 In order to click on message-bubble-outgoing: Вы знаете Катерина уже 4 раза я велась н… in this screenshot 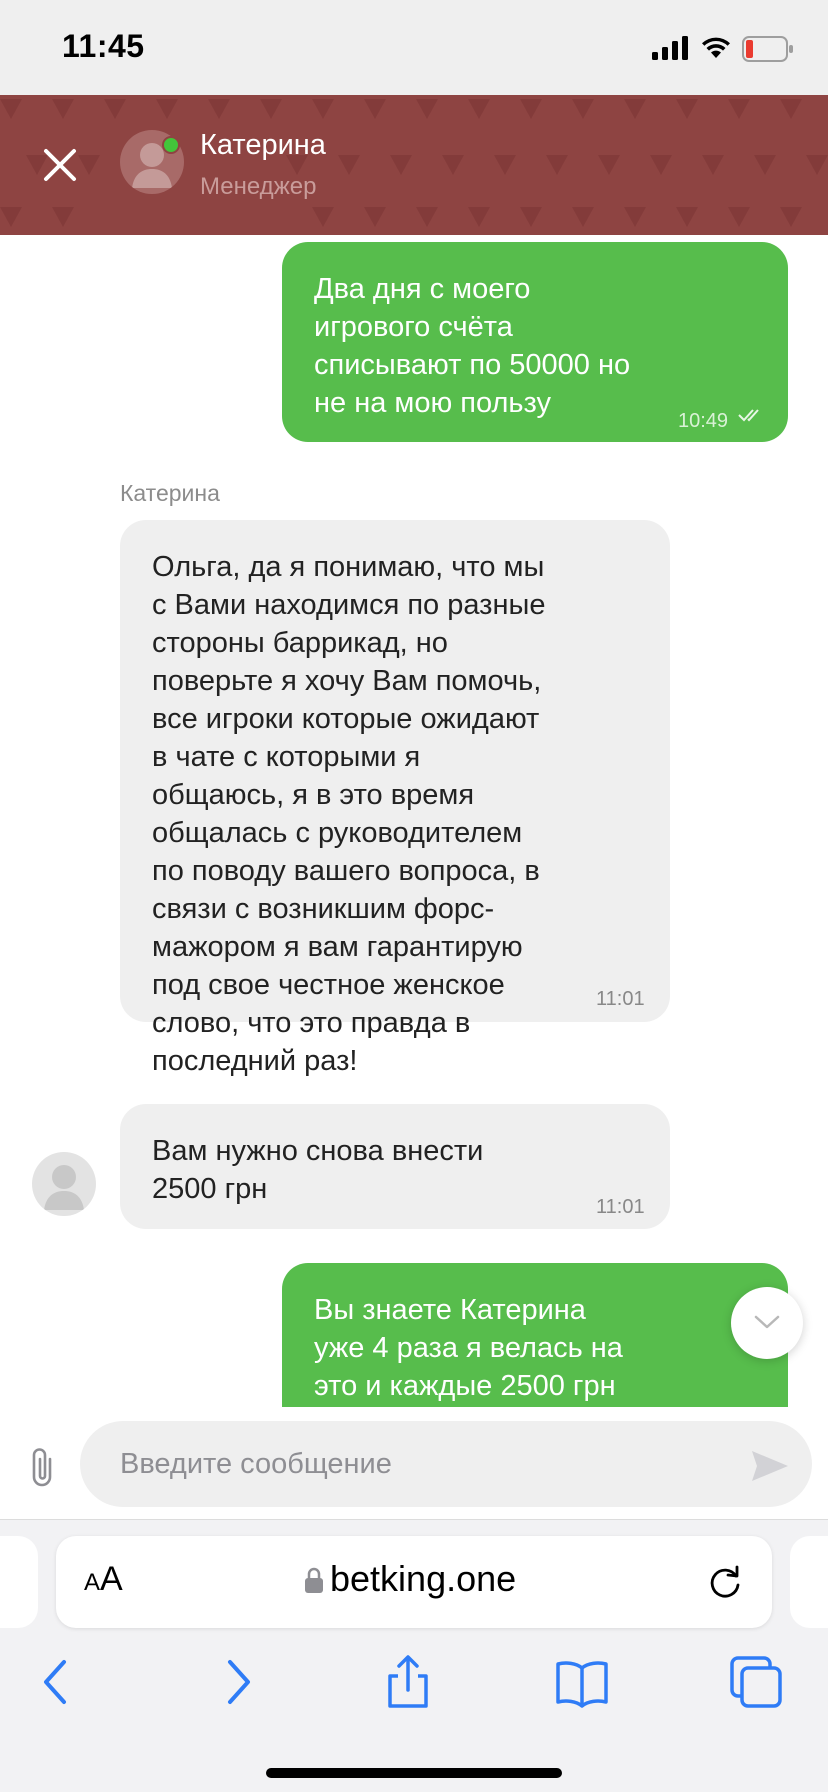, I will do `click(535, 1335)`.